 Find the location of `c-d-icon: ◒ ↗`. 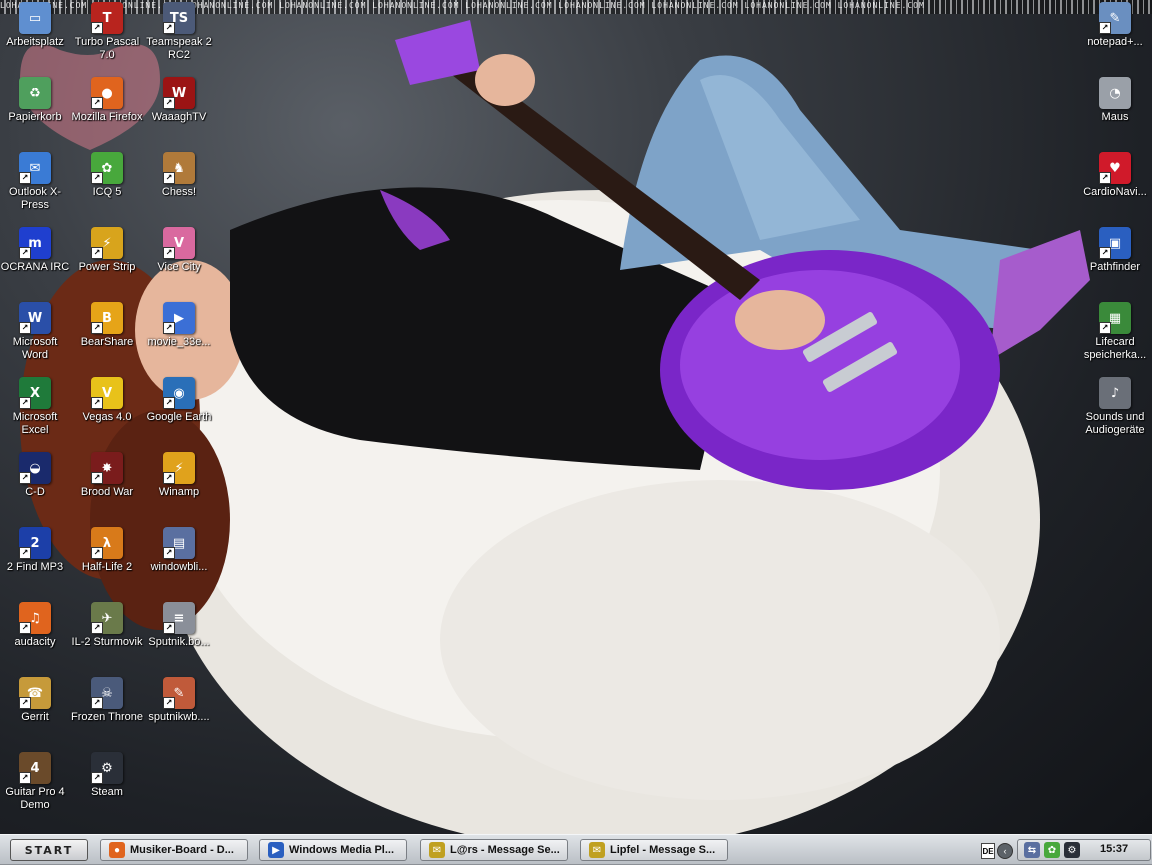

c-d-icon: ◒ ↗ is located at coordinates (35, 468).